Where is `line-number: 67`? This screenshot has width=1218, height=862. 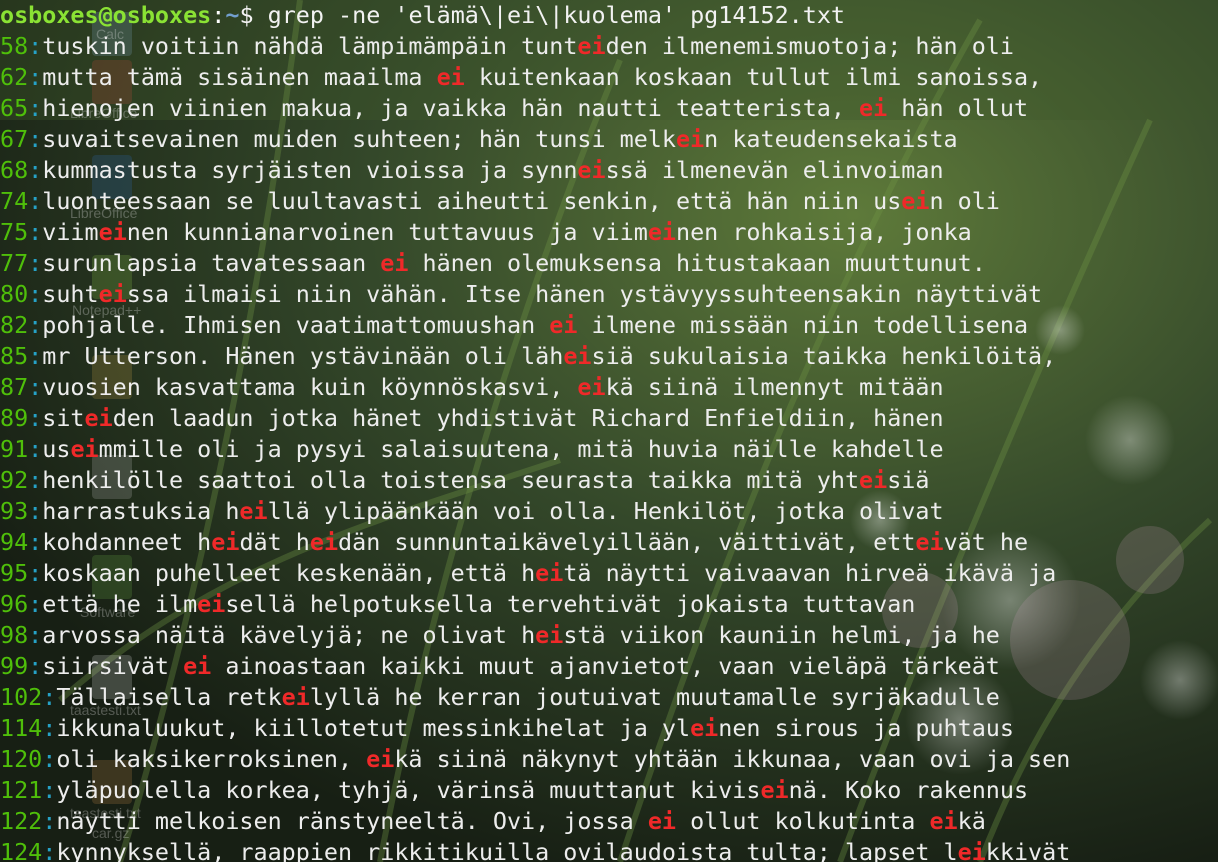 line-number: 67 is located at coordinates (14, 139).